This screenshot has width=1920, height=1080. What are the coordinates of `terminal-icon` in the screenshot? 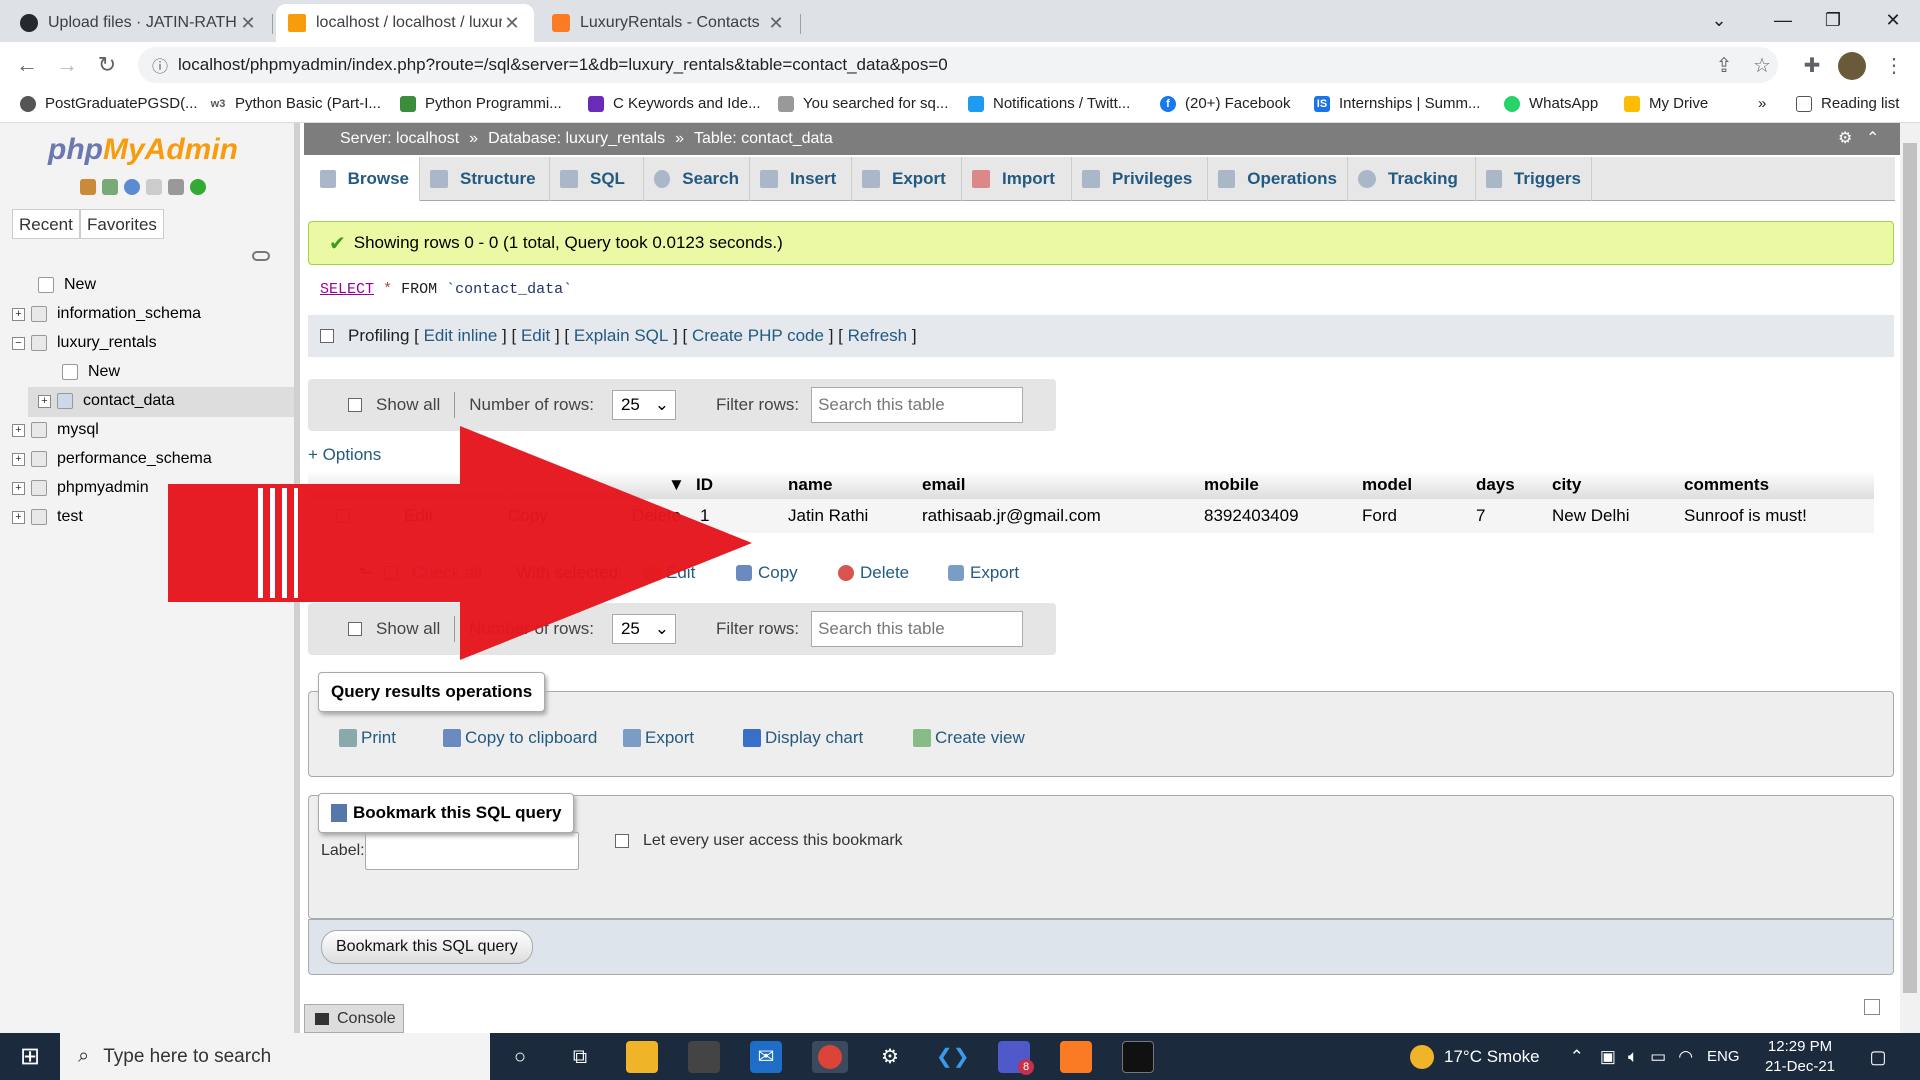 It's located at (1138, 1057).